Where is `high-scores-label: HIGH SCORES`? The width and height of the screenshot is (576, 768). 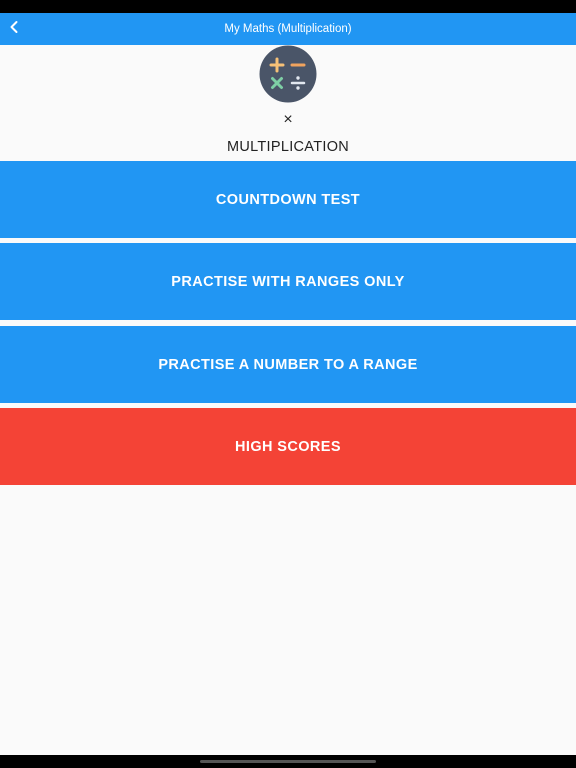
high-scores-label: HIGH SCORES is located at coordinates (288, 446).